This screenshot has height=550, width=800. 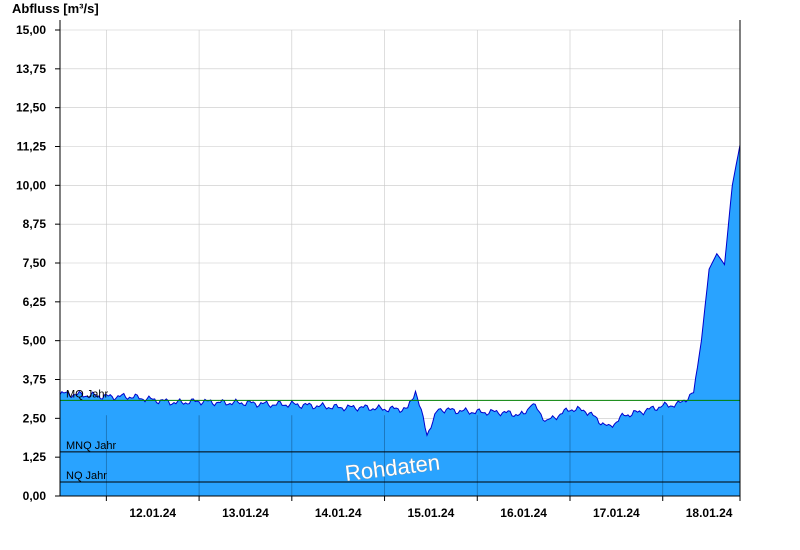 What do you see at coordinates (152, 513) in the screenshot?
I see `x-tick-label: 12.01.24` at bounding box center [152, 513].